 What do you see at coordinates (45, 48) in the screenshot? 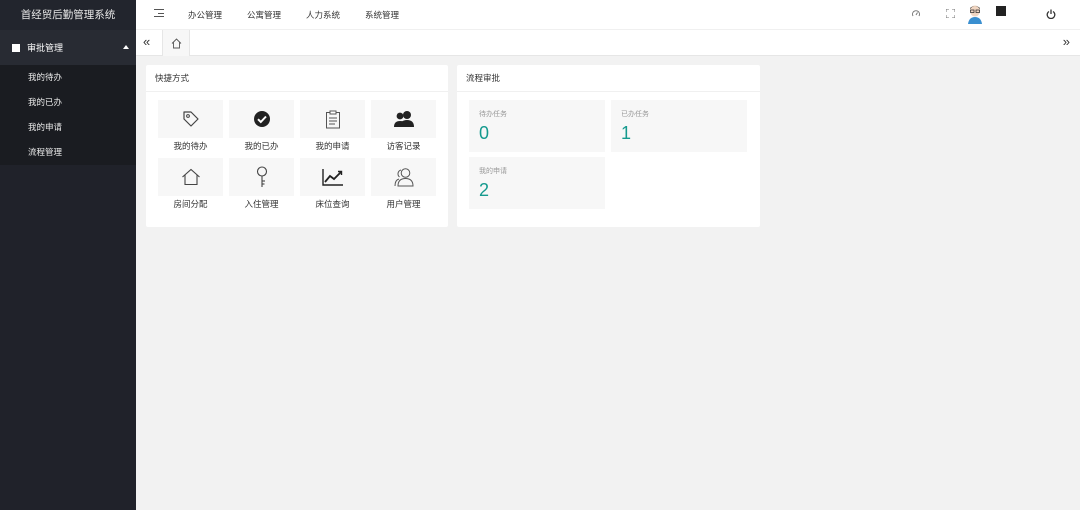
I see `sidebar-group-label: 审批管理` at bounding box center [45, 48].